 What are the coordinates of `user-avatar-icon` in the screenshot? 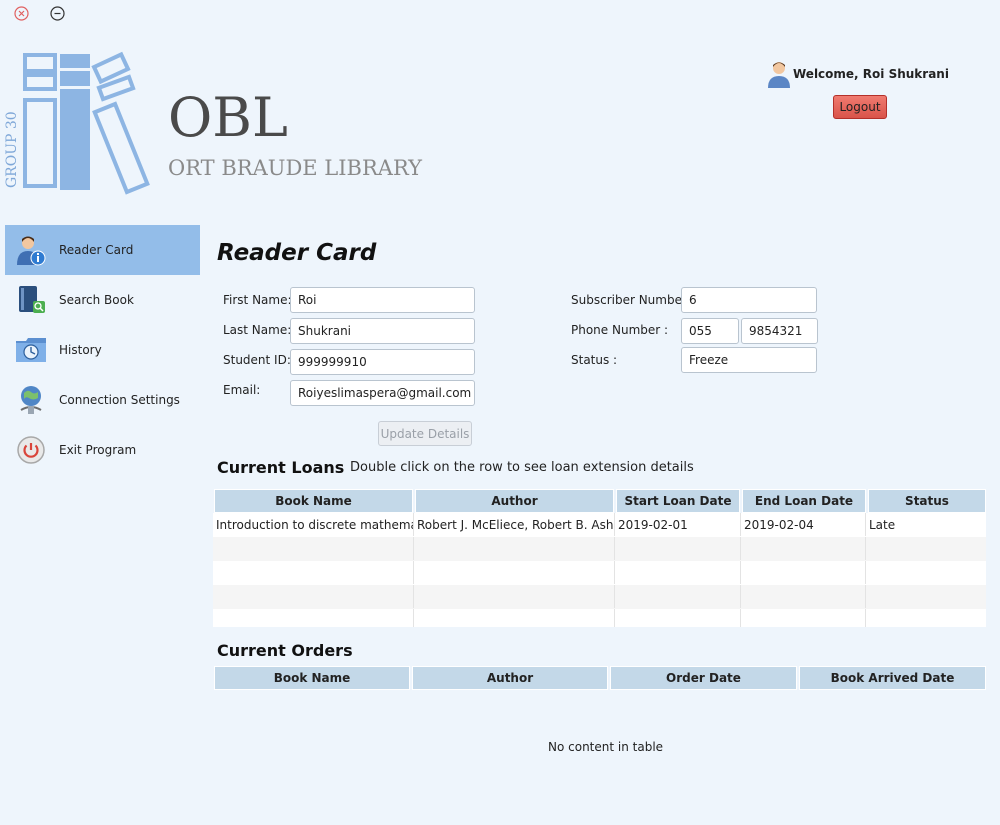 It's located at (779, 74).